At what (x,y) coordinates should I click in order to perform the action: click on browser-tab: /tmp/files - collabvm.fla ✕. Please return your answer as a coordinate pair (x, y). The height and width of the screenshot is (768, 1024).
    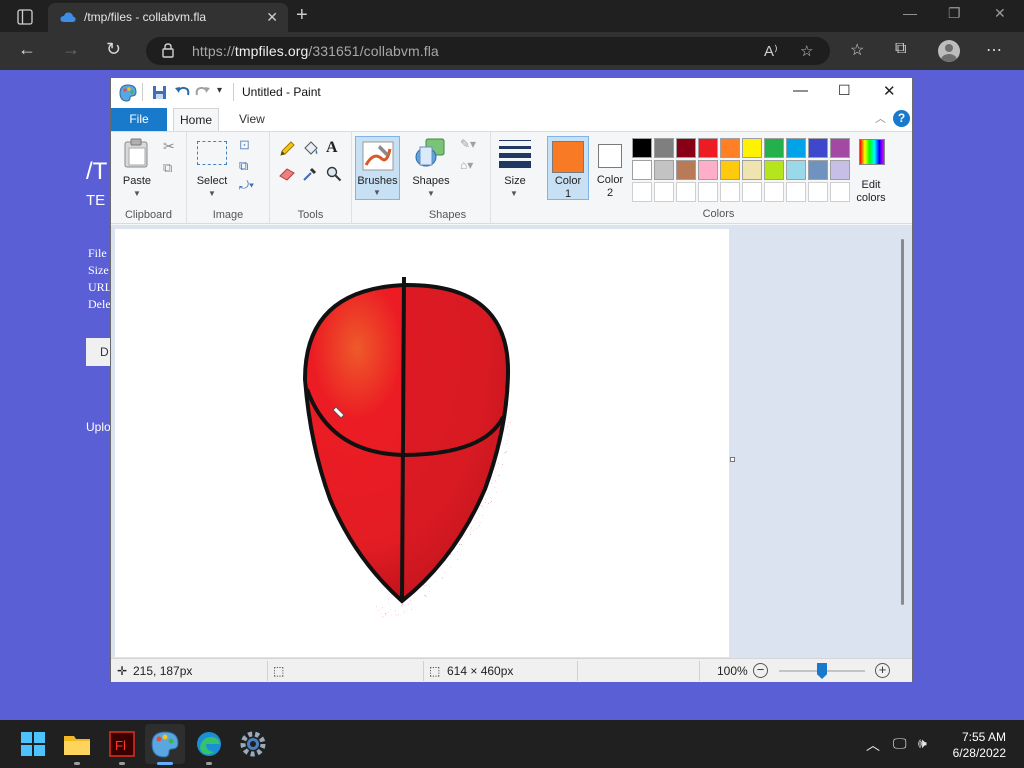
    Looking at the image, I should click on (168, 17).